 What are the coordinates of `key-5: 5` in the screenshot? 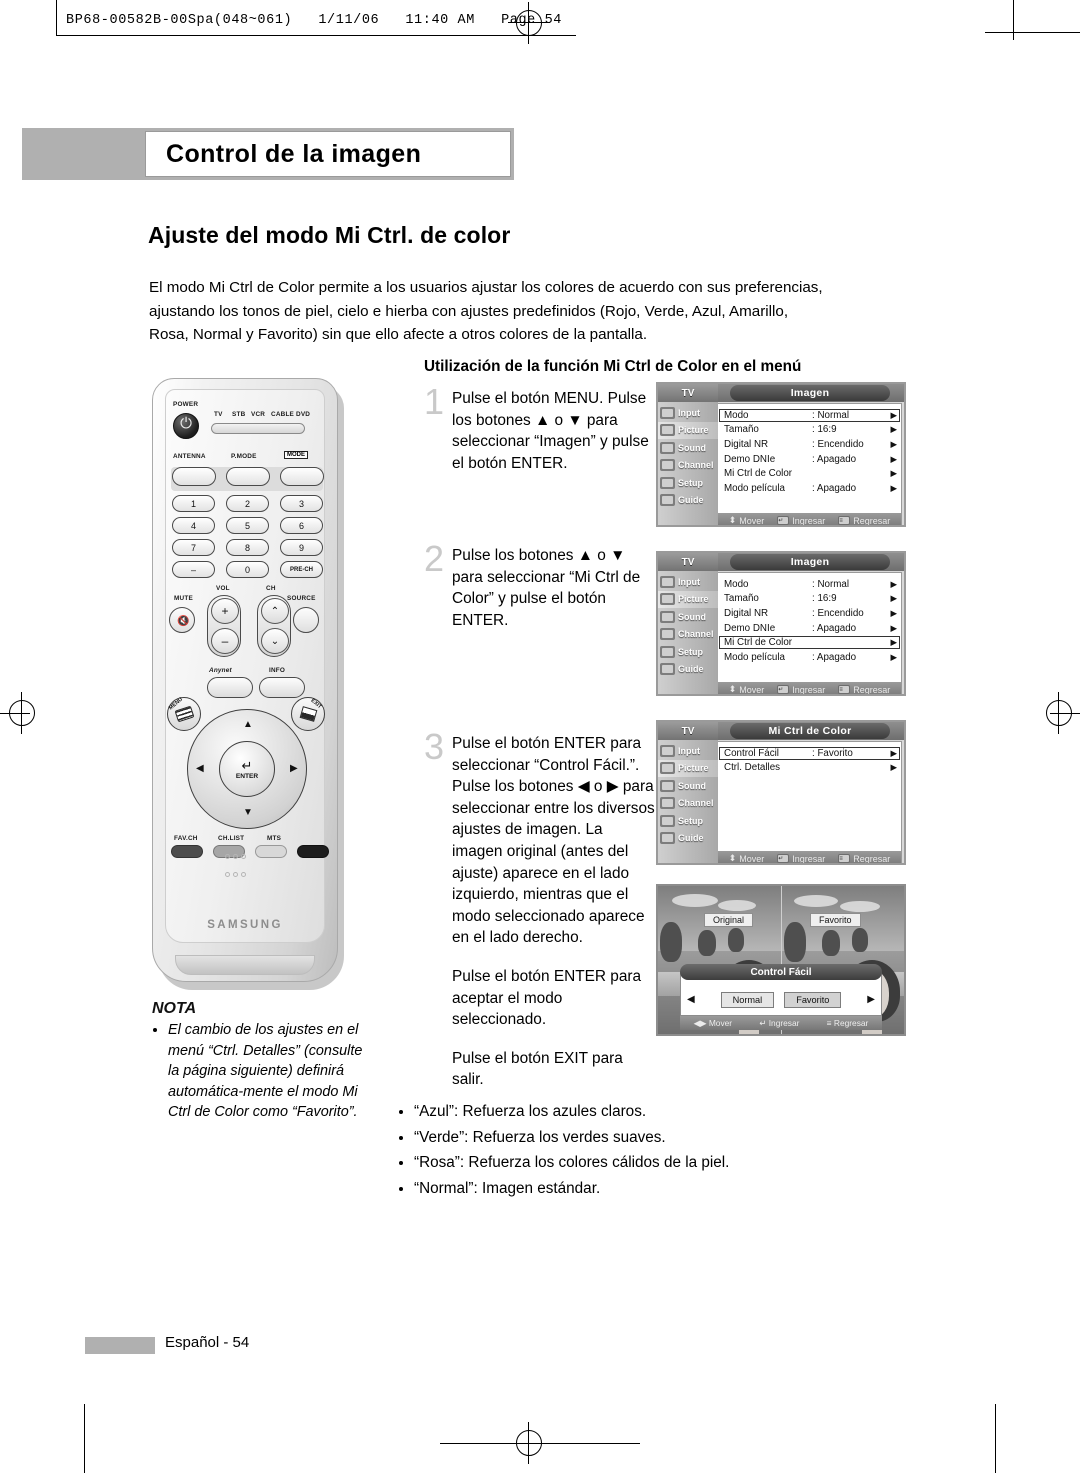 It's located at (247, 525).